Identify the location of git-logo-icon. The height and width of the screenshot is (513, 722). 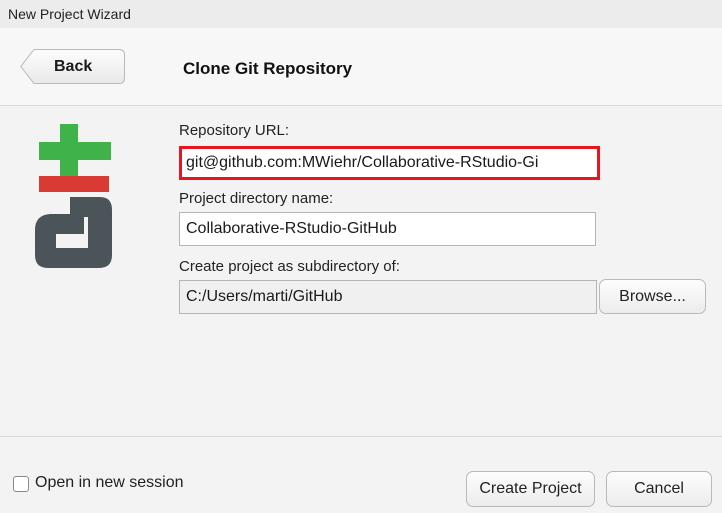
(75, 198).